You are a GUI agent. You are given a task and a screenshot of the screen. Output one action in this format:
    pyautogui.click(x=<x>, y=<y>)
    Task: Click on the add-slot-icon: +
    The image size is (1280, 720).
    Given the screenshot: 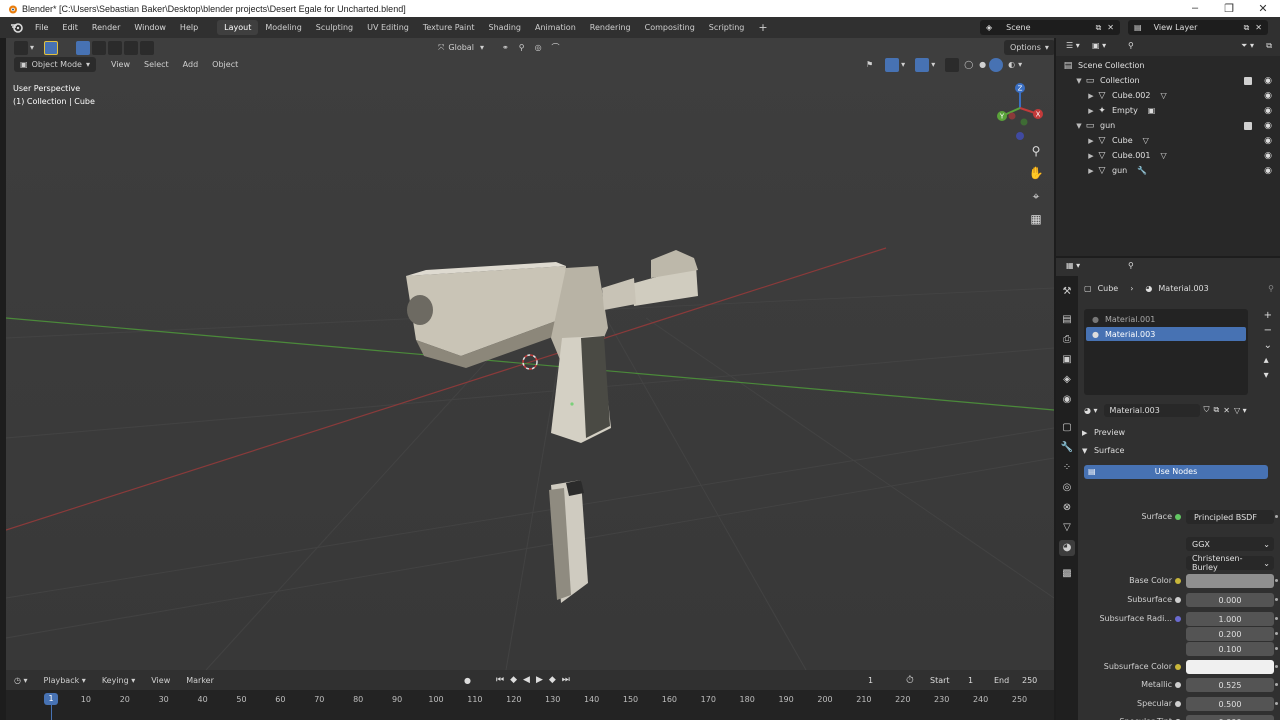 What is the action you would take?
    pyautogui.click(x=1268, y=315)
    